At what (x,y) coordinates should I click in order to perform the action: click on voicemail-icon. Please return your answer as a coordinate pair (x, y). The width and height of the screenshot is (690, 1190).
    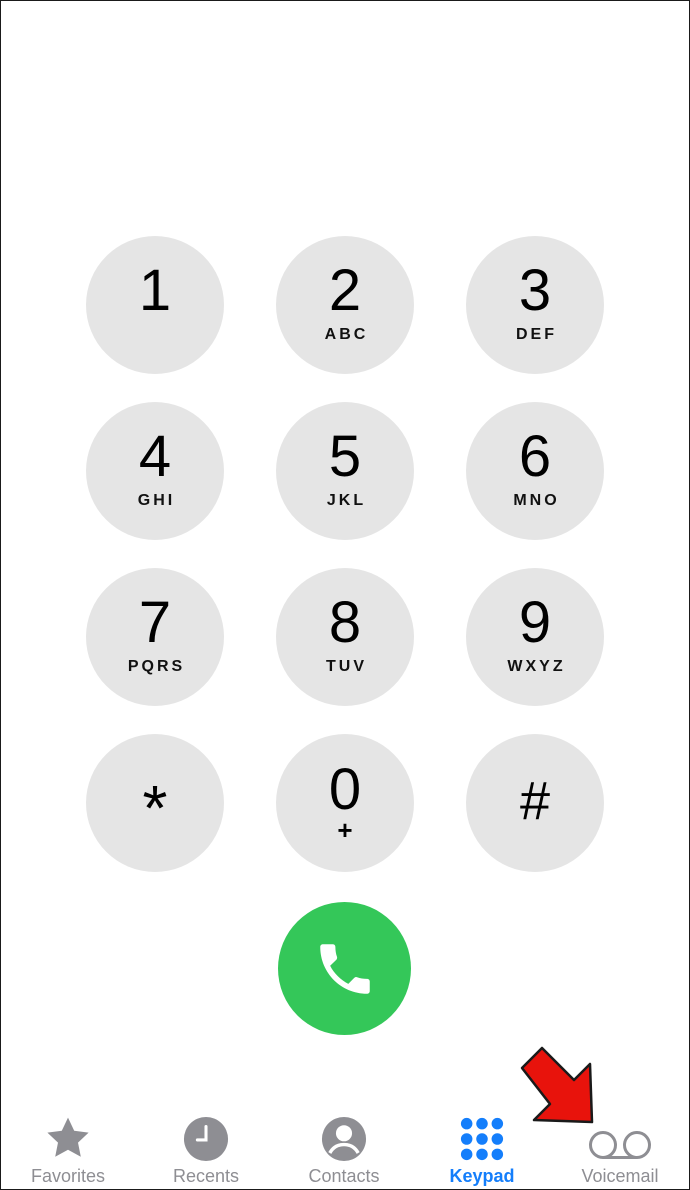
    Looking at the image, I should click on (620, 1145).